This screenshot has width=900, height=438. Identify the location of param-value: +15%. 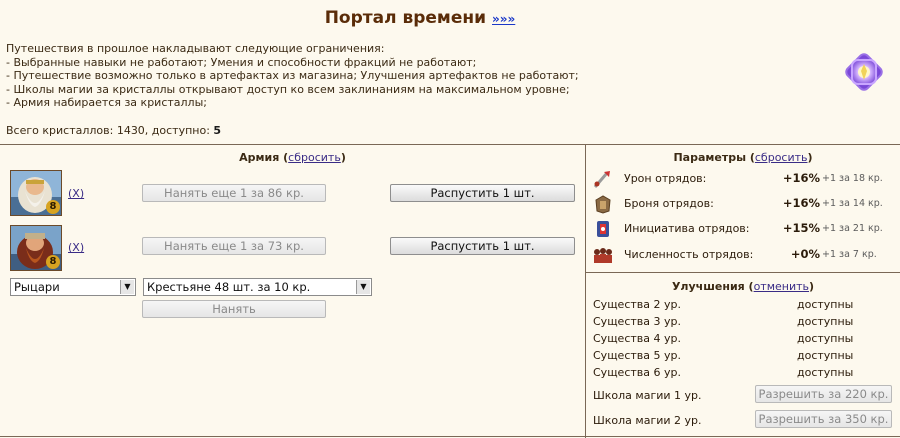
(801, 228).